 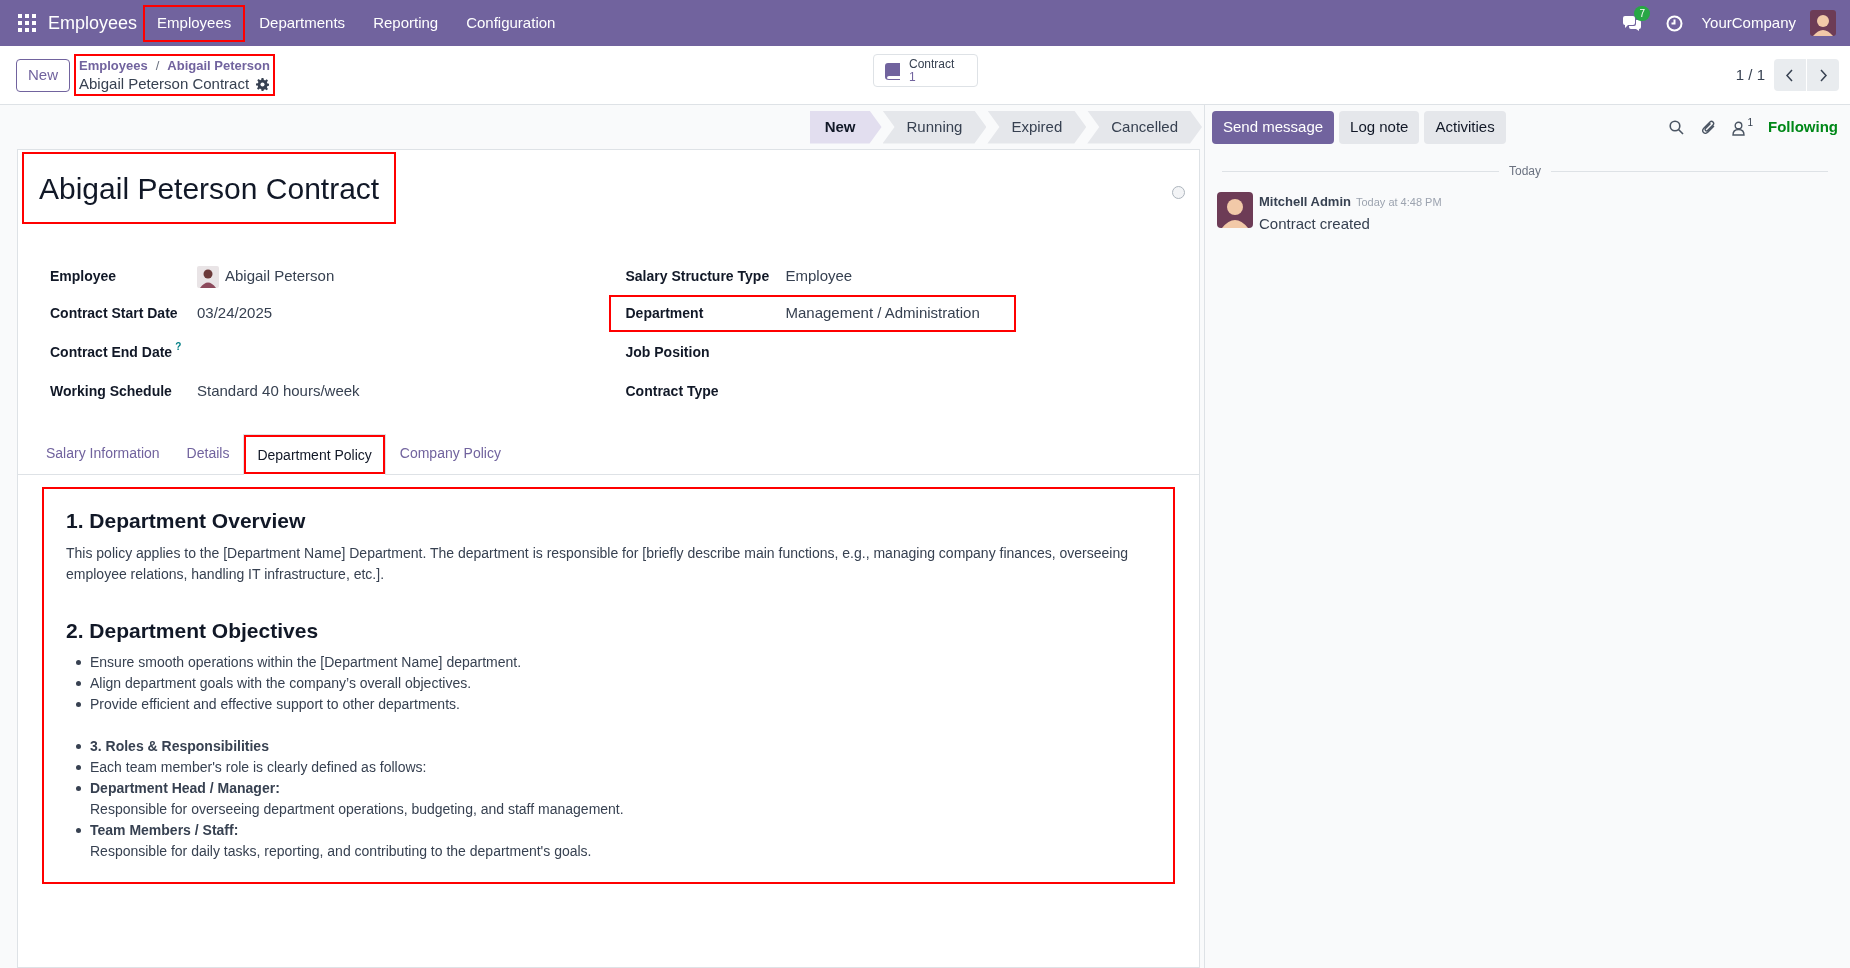 What do you see at coordinates (1398, 202) in the screenshot?
I see `message-time: Today at 4:48 PM` at bounding box center [1398, 202].